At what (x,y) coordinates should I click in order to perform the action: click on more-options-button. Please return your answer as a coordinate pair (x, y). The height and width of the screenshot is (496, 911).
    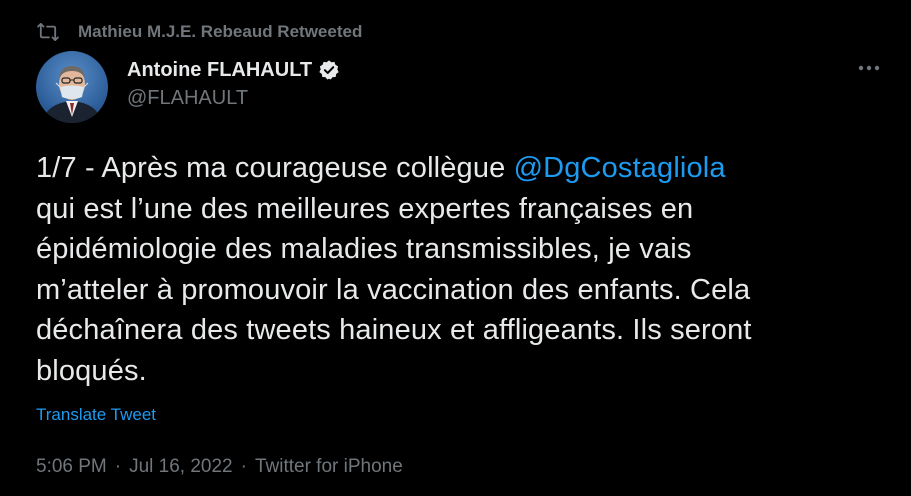
    Looking at the image, I should click on (869, 68).